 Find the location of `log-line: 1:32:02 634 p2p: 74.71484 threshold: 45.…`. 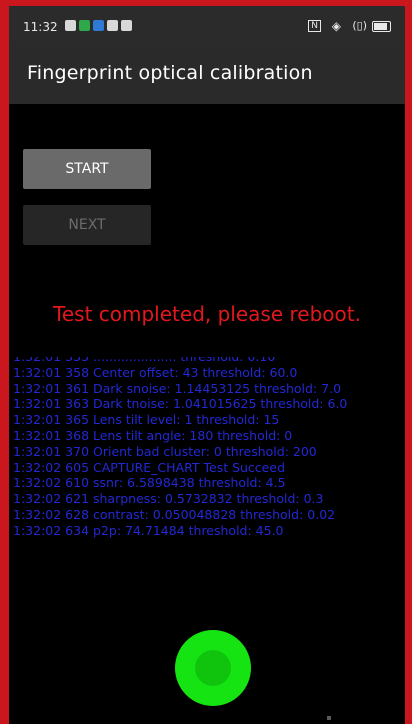

log-line: 1:32:02 634 p2p: 74.71484 threshold: 45.… is located at coordinates (148, 530).